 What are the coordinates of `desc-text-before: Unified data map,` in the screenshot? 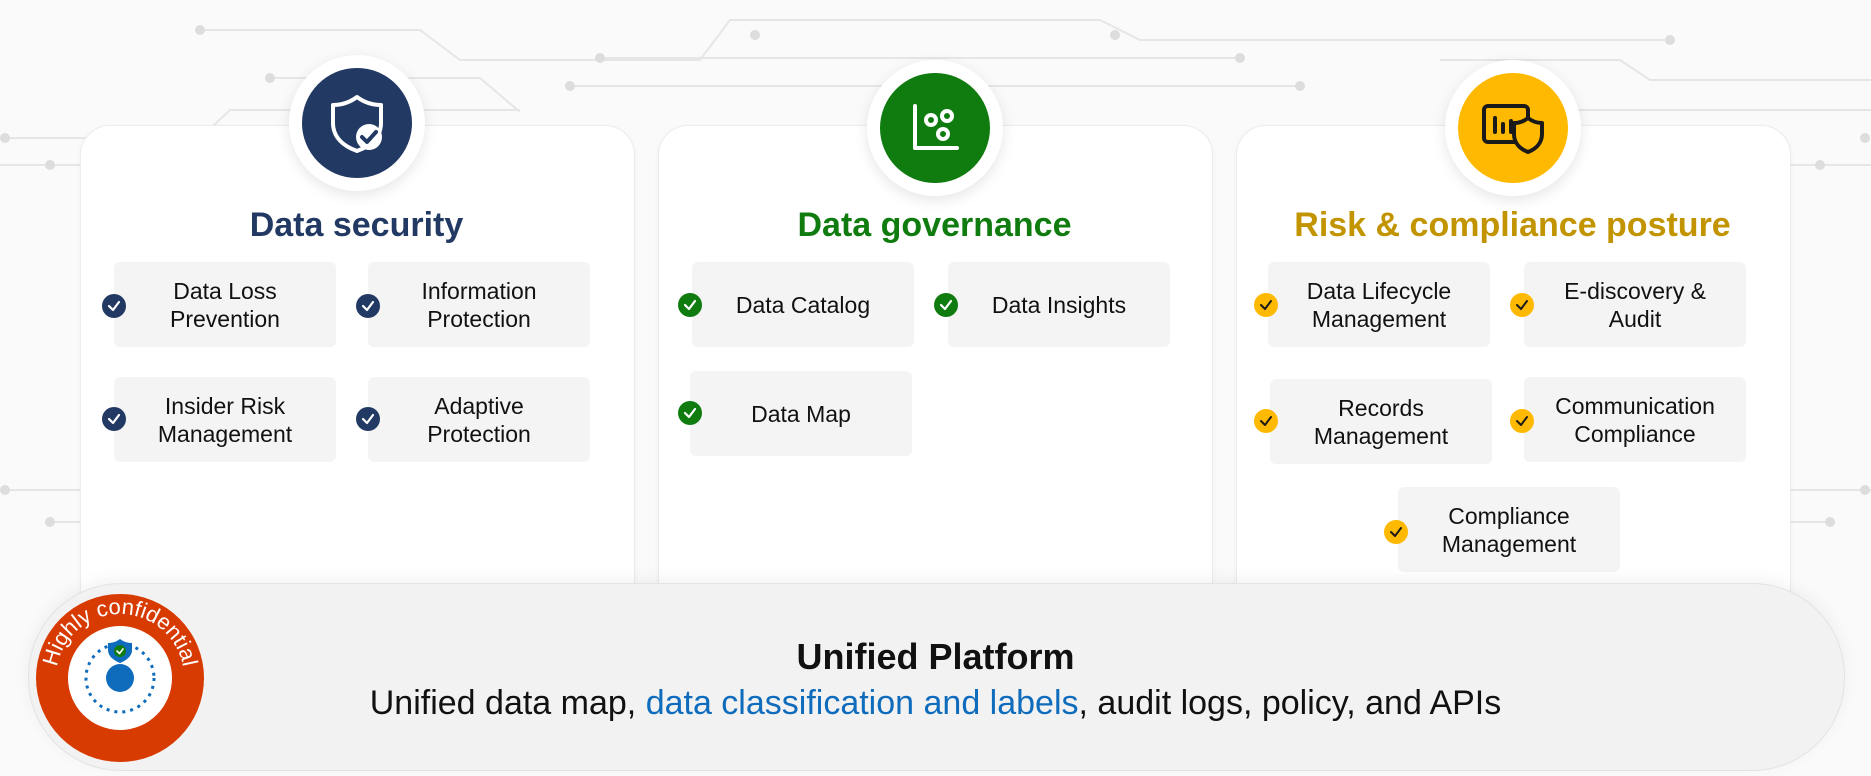 It's located at (507, 703).